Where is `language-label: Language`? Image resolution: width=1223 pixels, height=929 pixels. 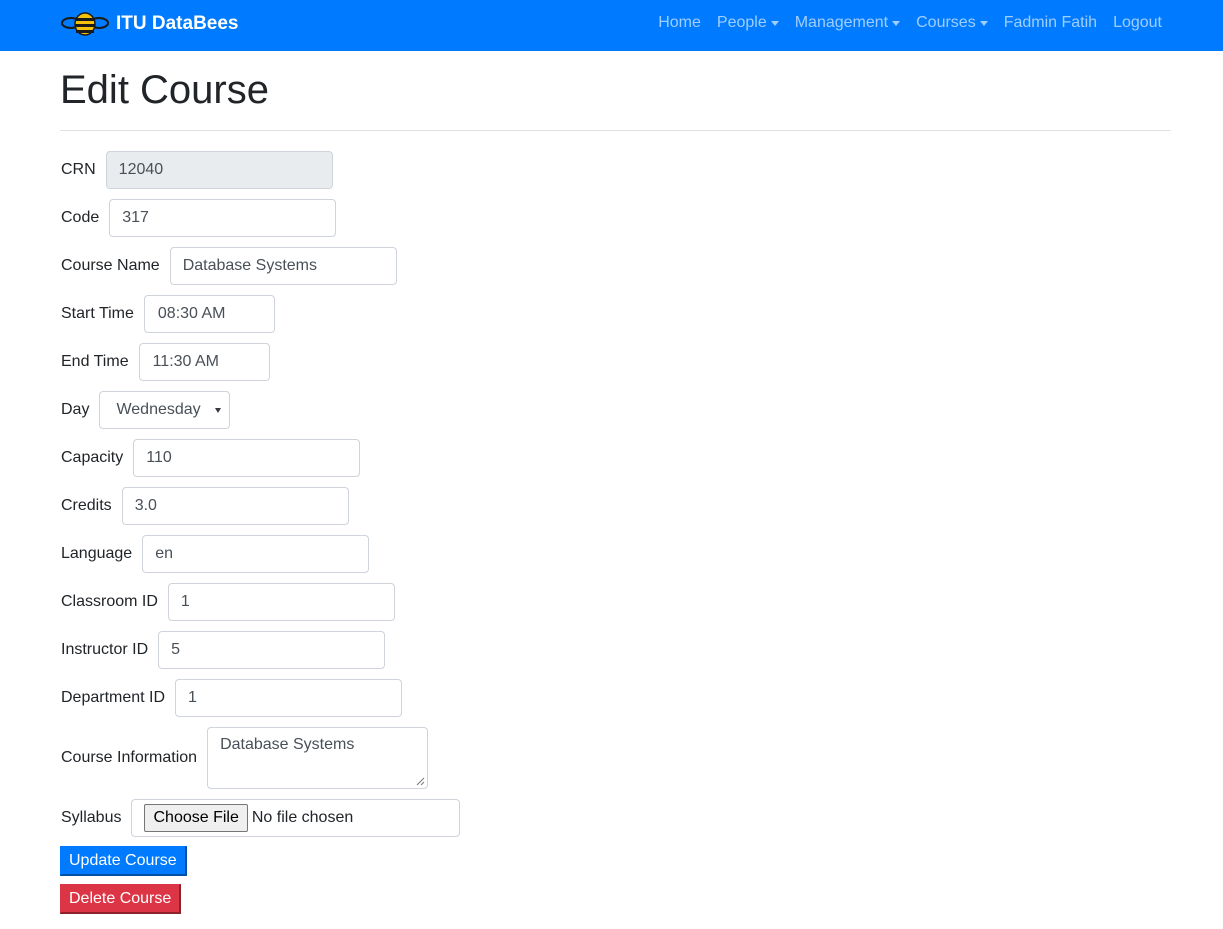
language-label: Language is located at coordinates (97, 553).